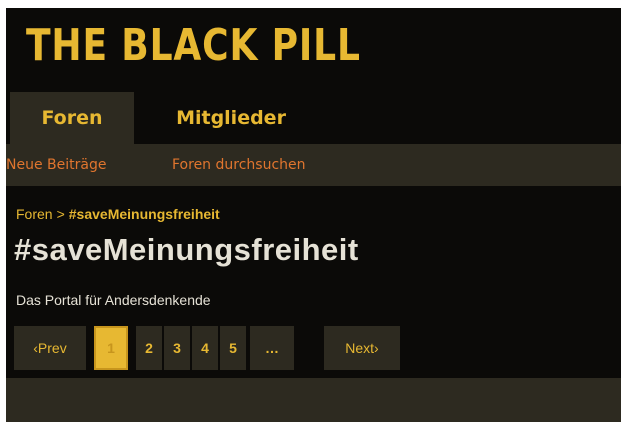 The image size is (627, 430). What do you see at coordinates (34, 214) in the screenshot?
I see `breadcrumb-root-link: Foren` at bounding box center [34, 214].